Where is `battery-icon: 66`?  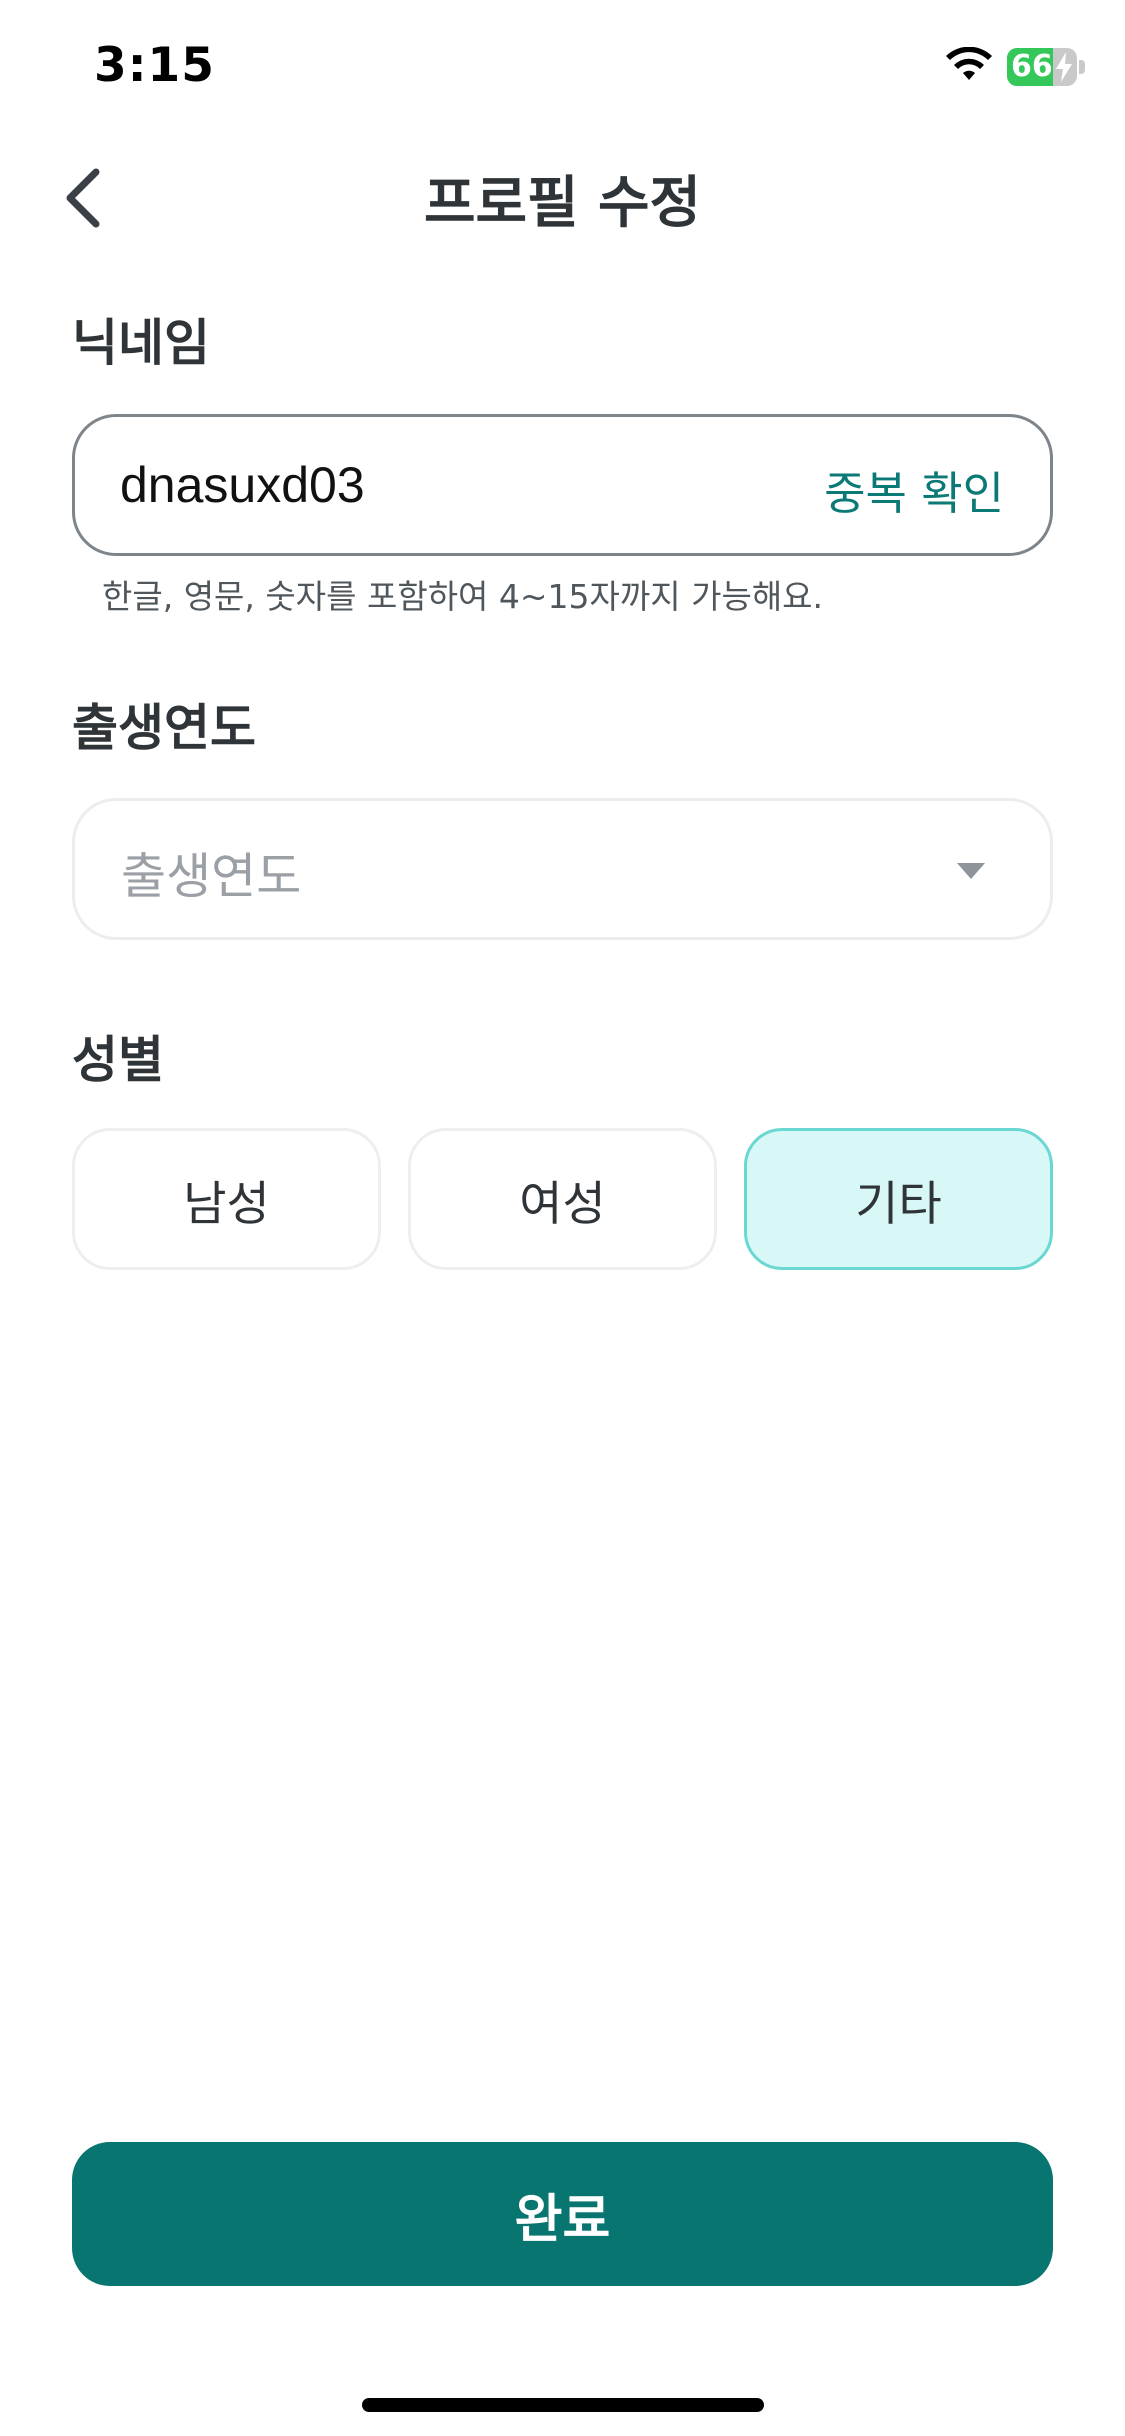
battery-icon: 66 is located at coordinates (1042, 67).